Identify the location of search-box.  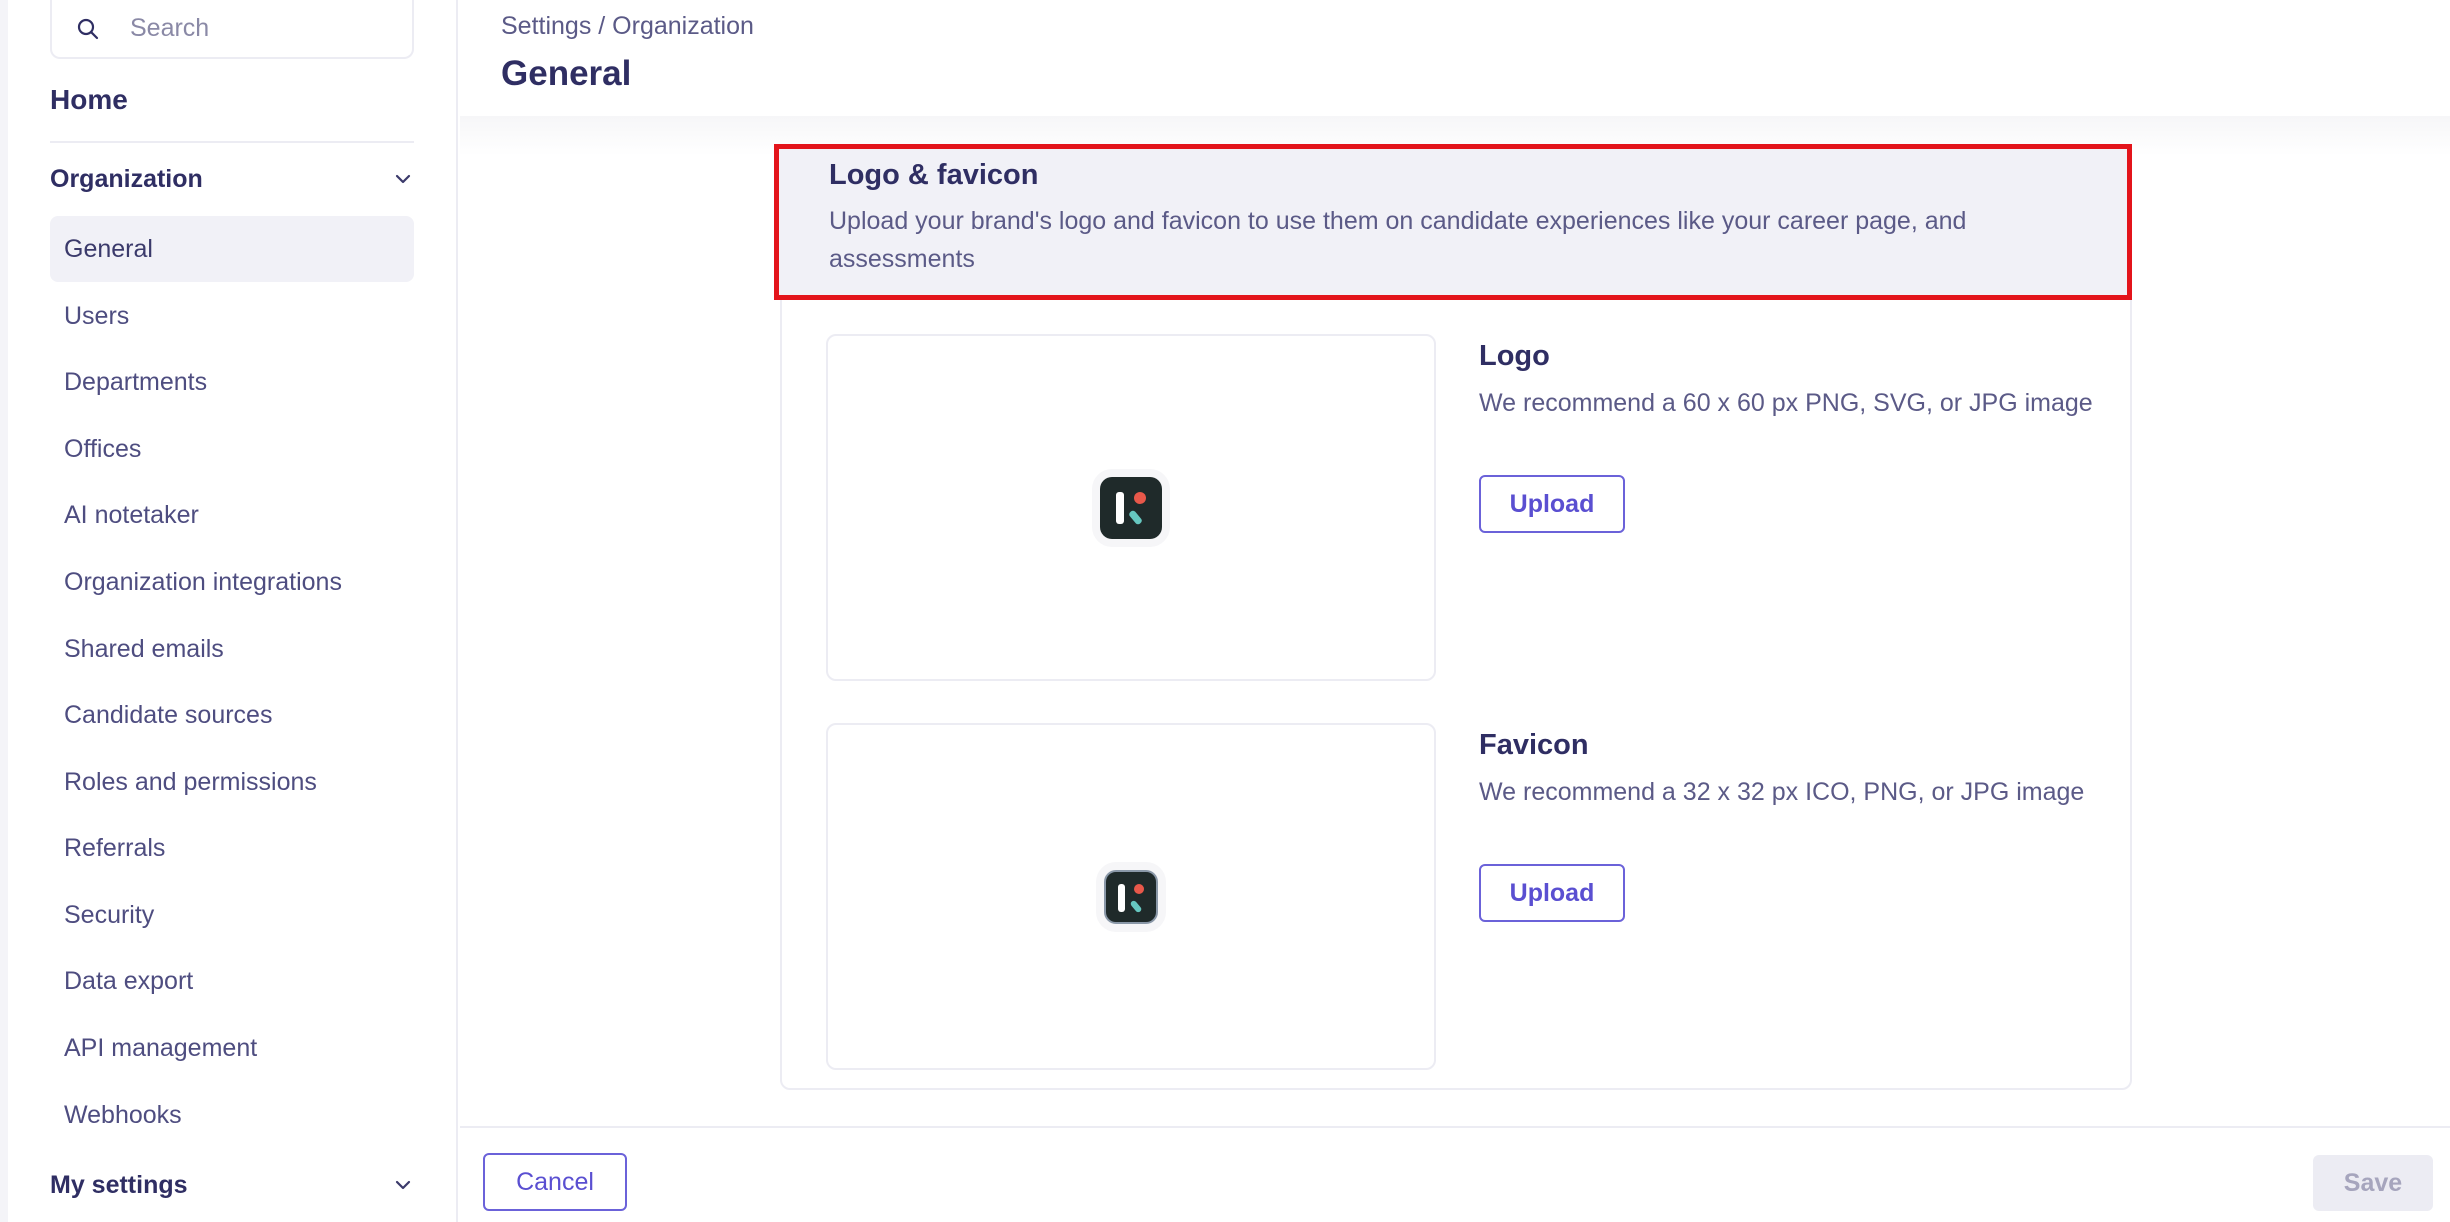
(232, 29).